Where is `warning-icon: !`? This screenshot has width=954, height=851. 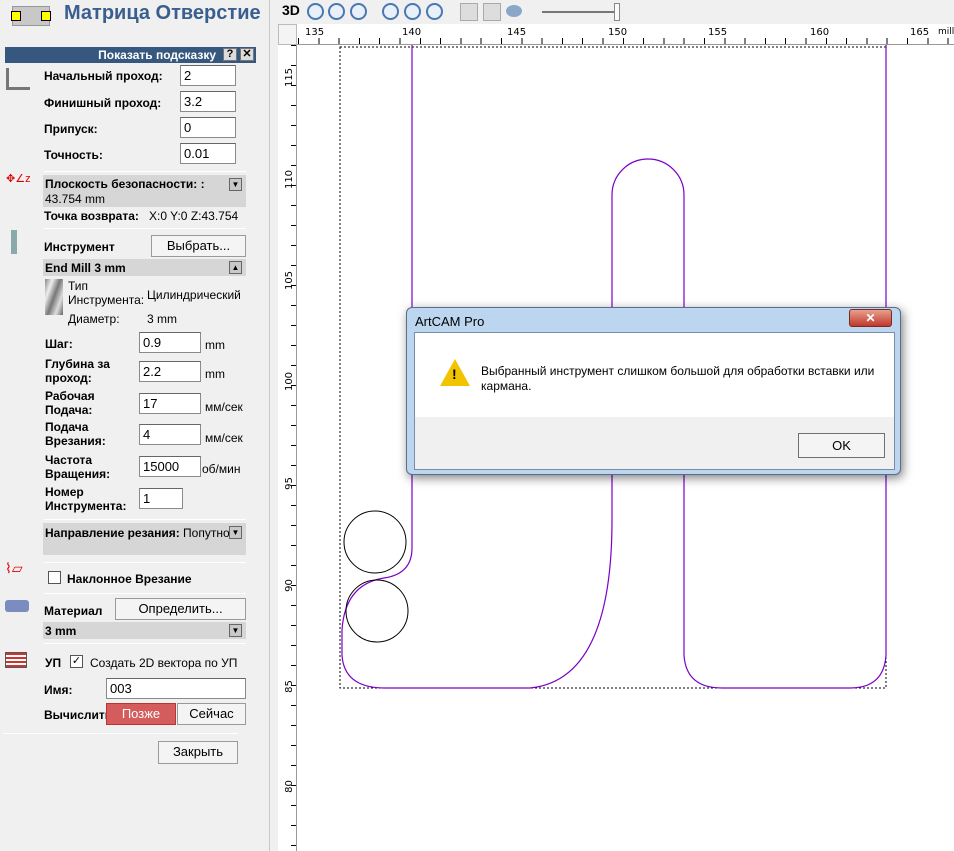
warning-icon: ! is located at coordinates (455, 372).